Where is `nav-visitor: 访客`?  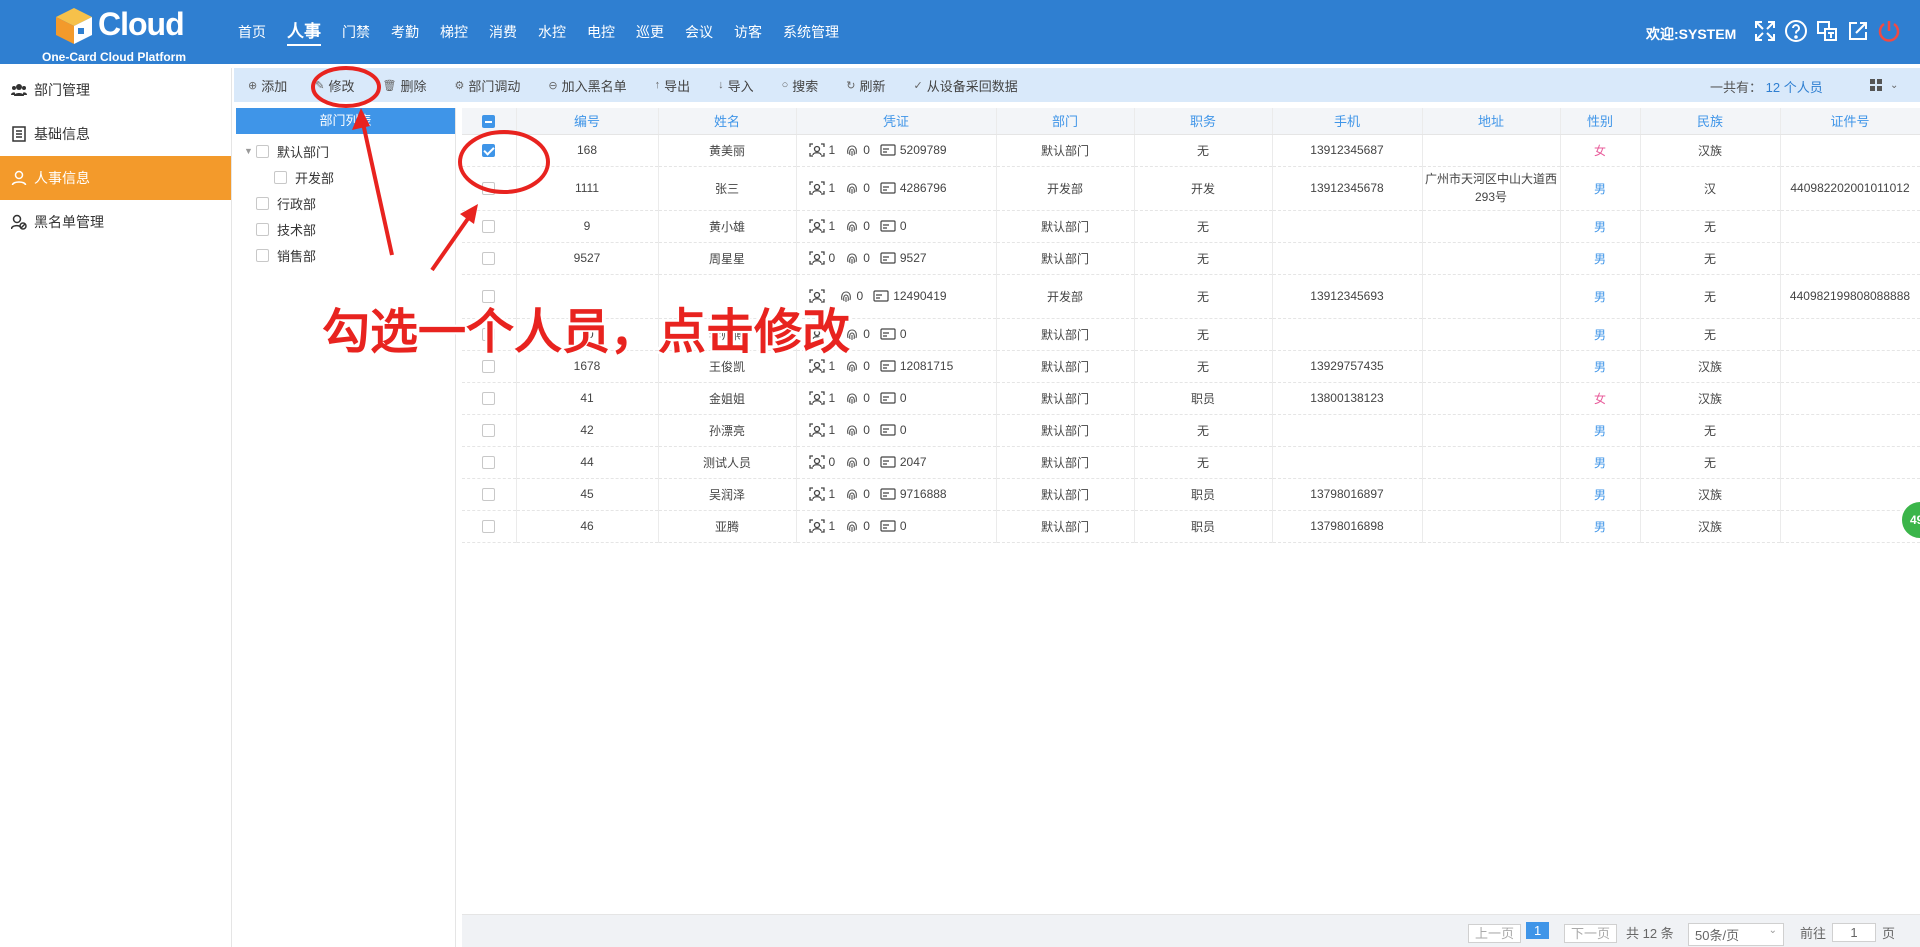
nav-visitor: 访客 is located at coordinates (748, 32).